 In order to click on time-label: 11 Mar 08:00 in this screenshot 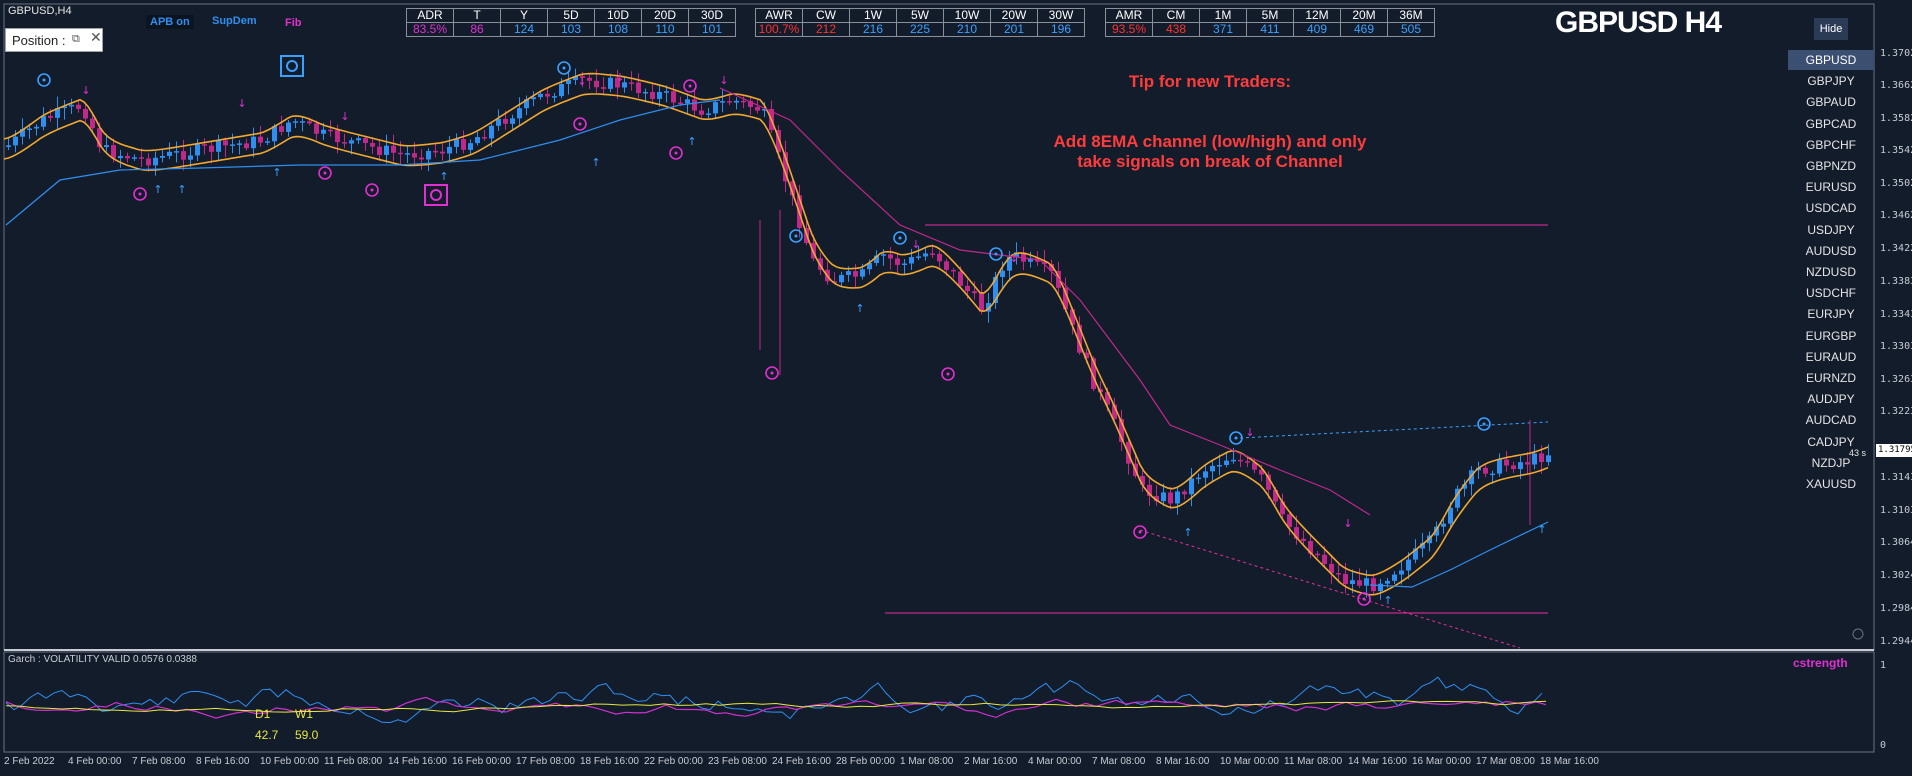, I will do `click(1313, 761)`.